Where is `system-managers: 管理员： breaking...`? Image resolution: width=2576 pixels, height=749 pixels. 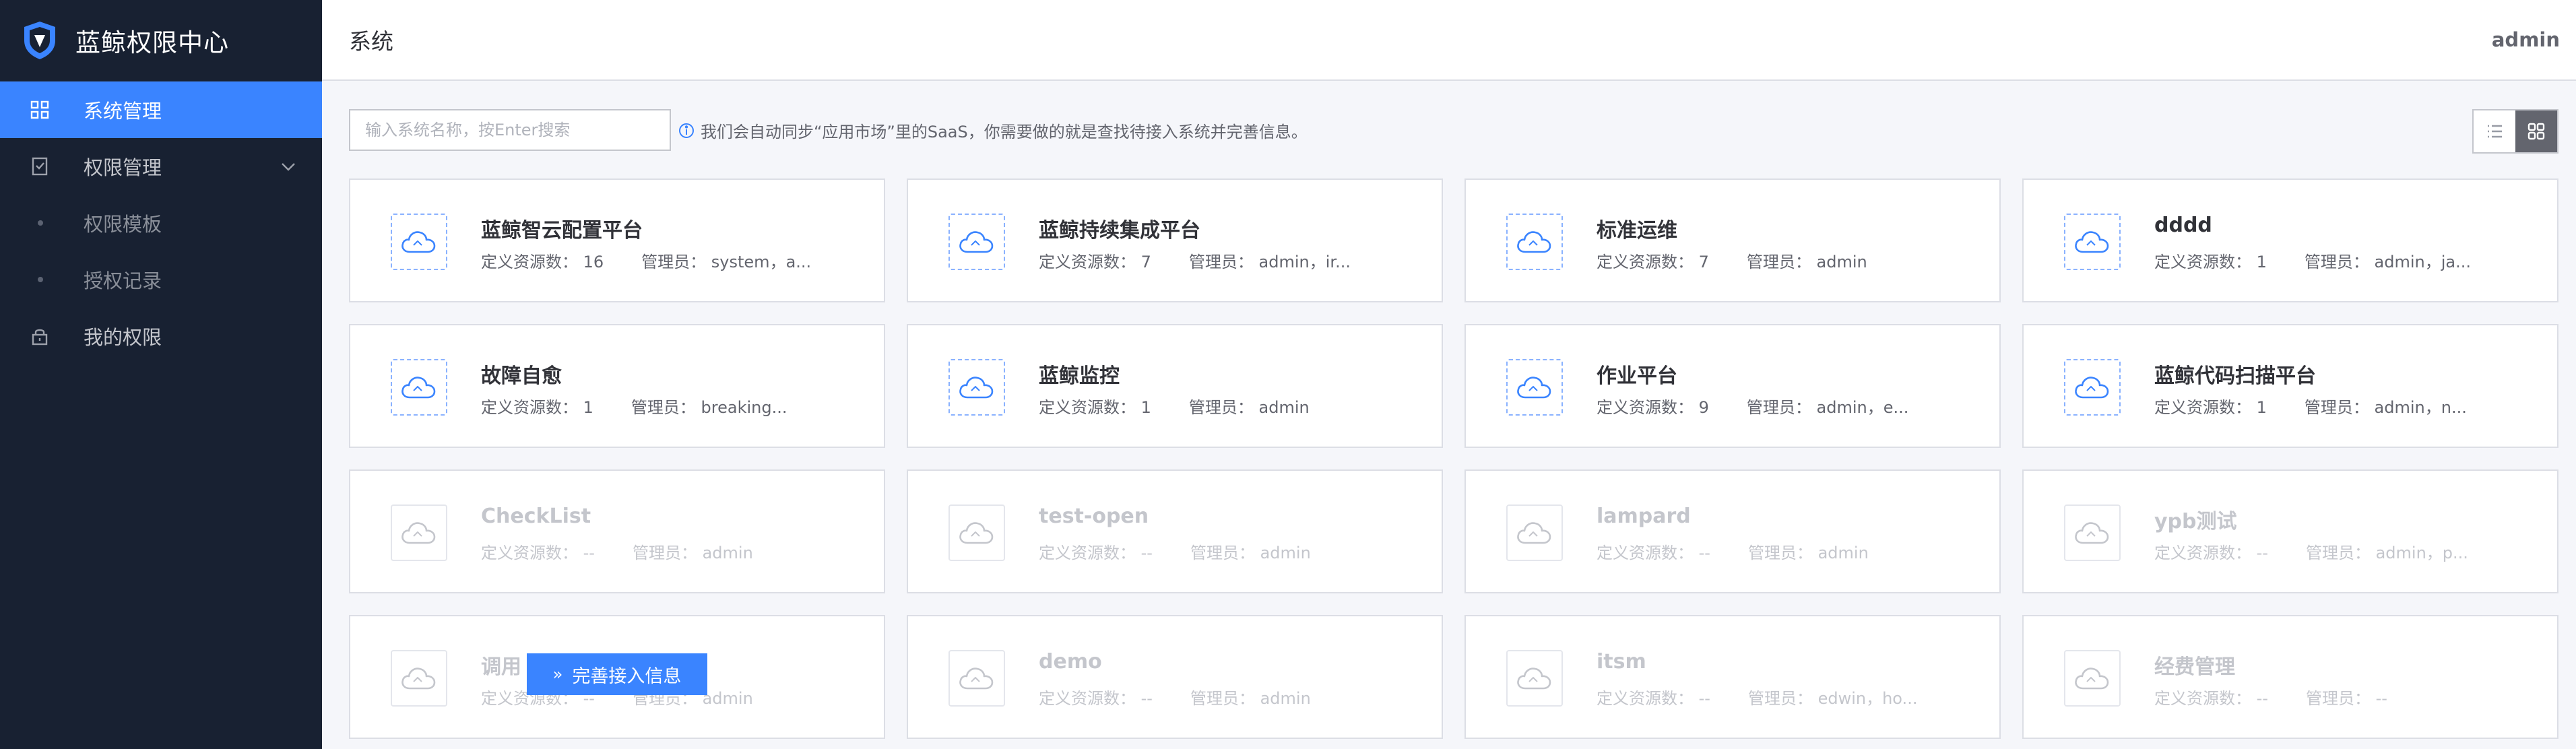 system-managers: 管理员： breaking... is located at coordinates (709, 407).